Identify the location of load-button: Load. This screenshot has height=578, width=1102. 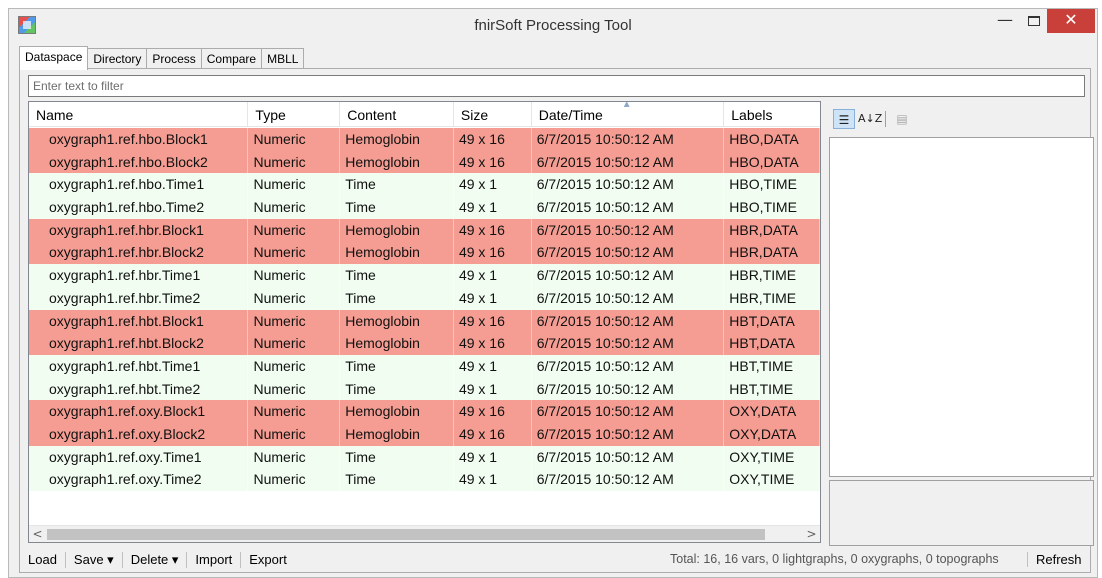
(43, 560).